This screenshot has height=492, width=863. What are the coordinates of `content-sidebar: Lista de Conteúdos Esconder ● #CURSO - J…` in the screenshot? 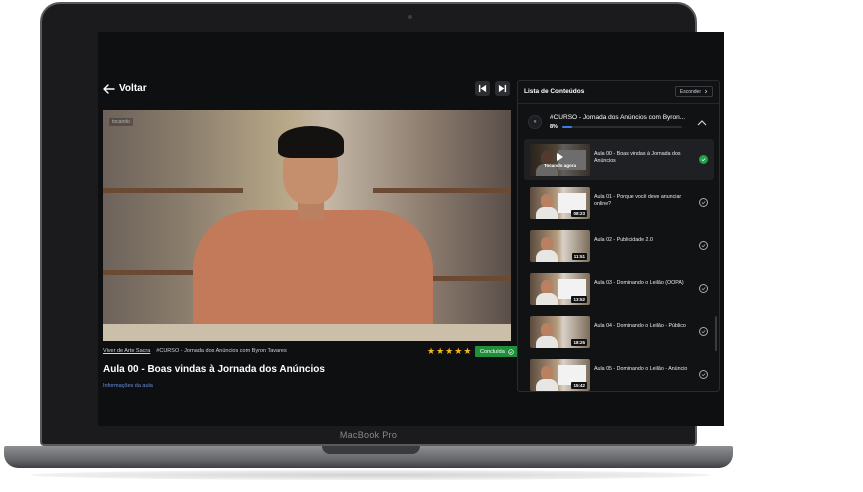 It's located at (618, 236).